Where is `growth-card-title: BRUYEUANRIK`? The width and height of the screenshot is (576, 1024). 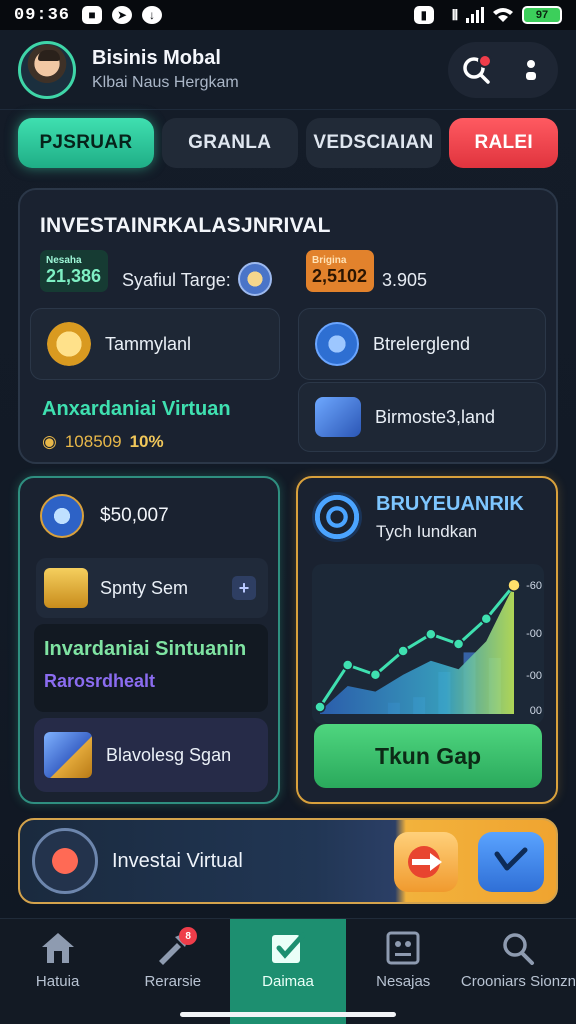 growth-card-title: BRUYEUANRIK is located at coordinates (450, 503).